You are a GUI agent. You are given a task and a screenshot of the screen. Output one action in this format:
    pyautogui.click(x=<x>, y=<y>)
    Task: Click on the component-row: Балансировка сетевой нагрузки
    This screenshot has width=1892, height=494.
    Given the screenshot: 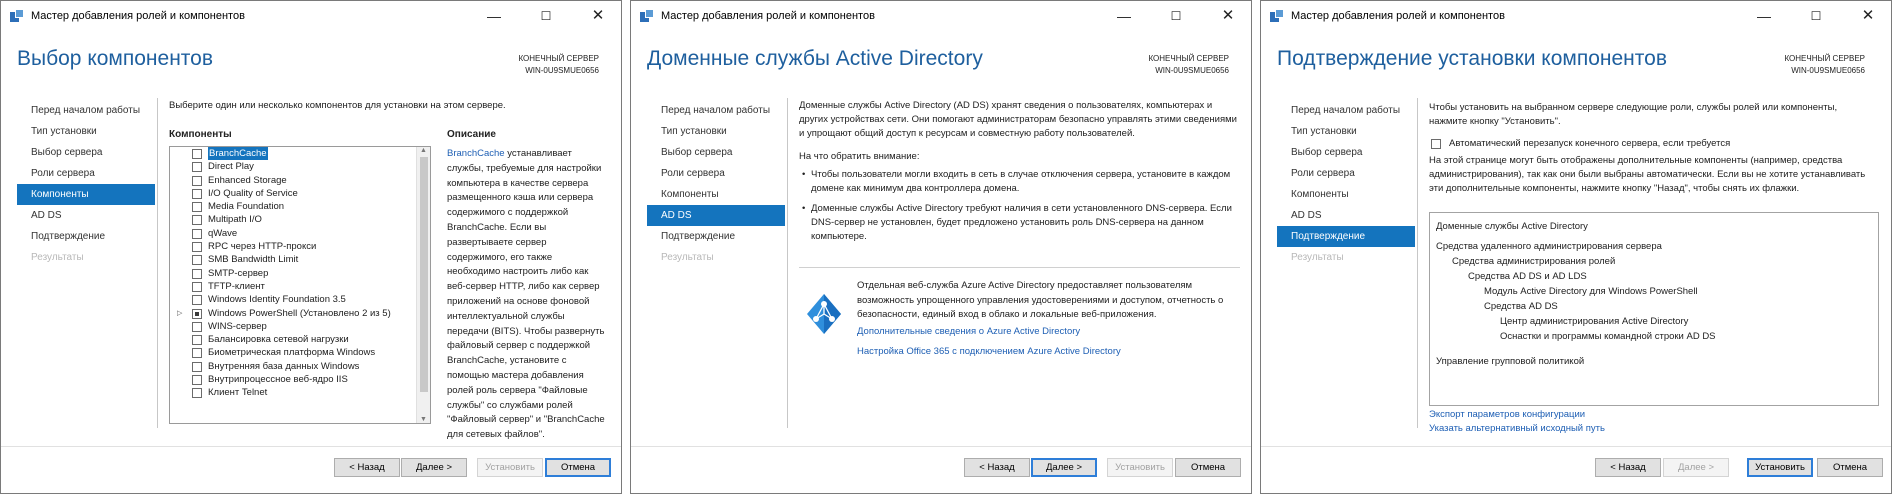 What is the action you would take?
    pyautogui.click(x=300, y=339)
    